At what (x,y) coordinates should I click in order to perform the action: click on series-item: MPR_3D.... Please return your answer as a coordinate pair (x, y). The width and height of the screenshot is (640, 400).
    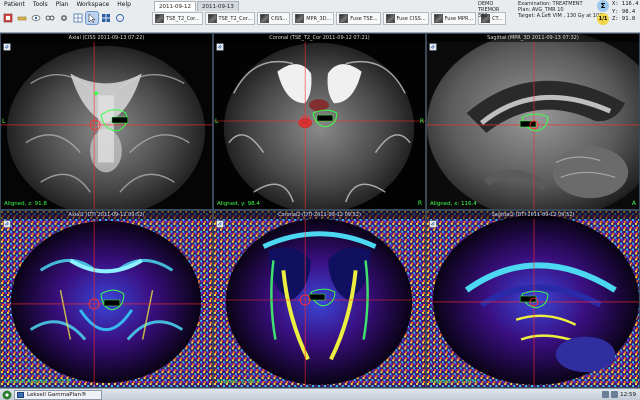
    Looking at the image, I should click on (313, 18).